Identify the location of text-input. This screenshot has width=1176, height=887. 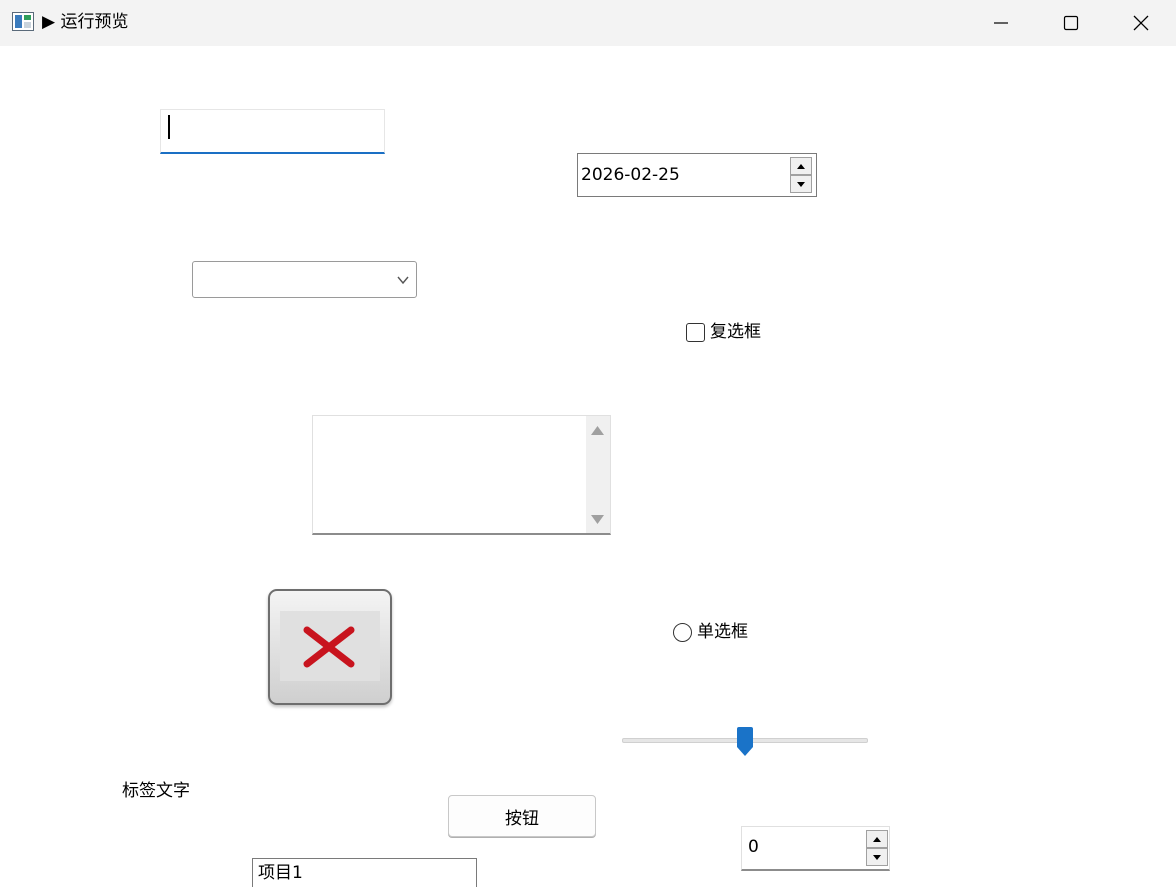
(272, 131).